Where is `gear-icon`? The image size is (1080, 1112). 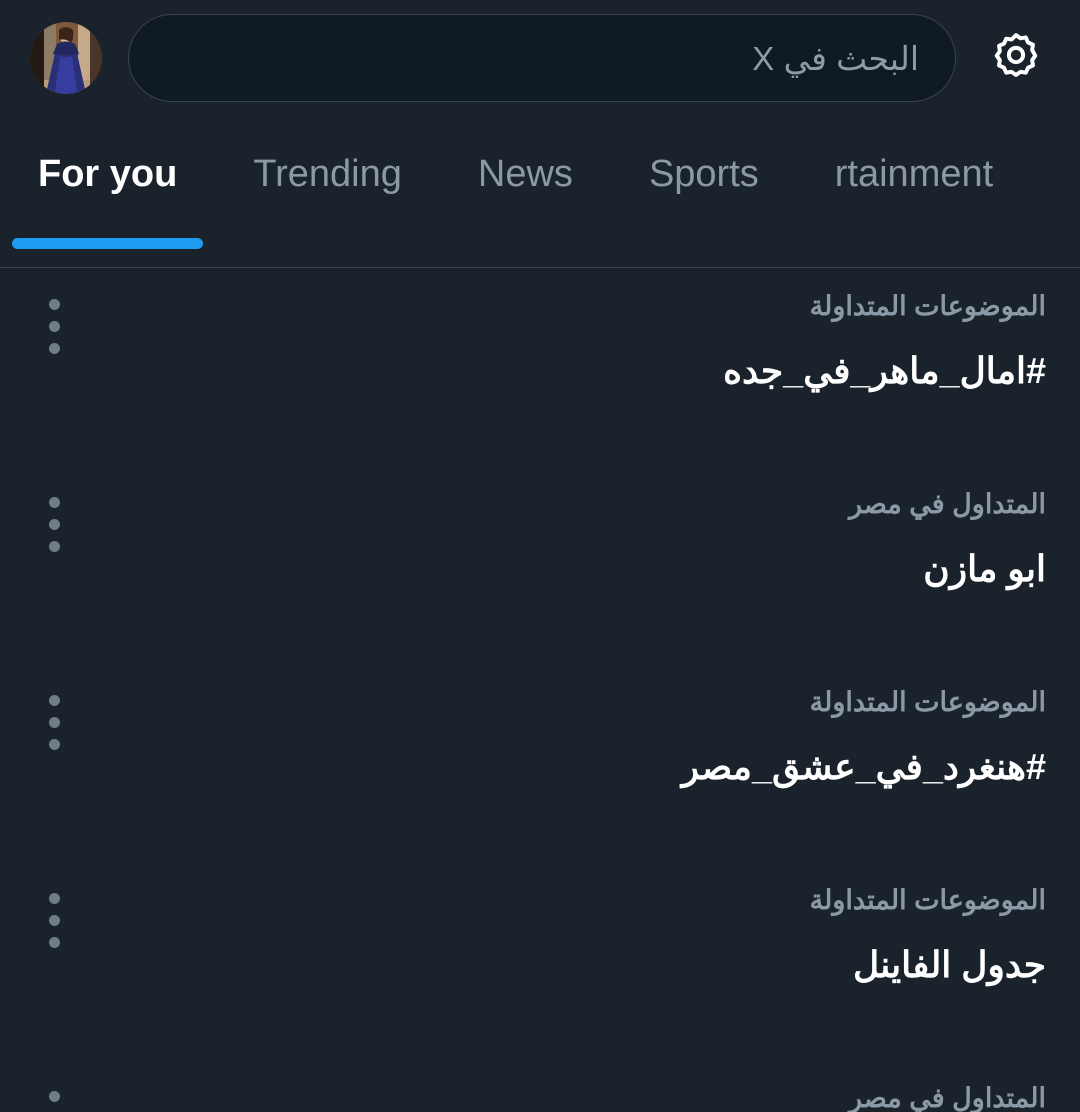 gear-icon is located at coordinates (1016, 55).